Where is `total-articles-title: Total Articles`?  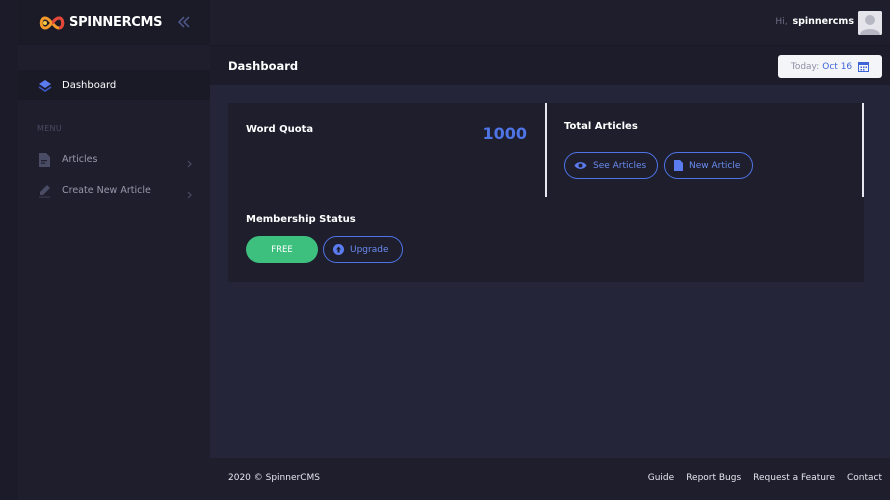
total-articles-title: Total Articles is located at coordinates (601, 126).